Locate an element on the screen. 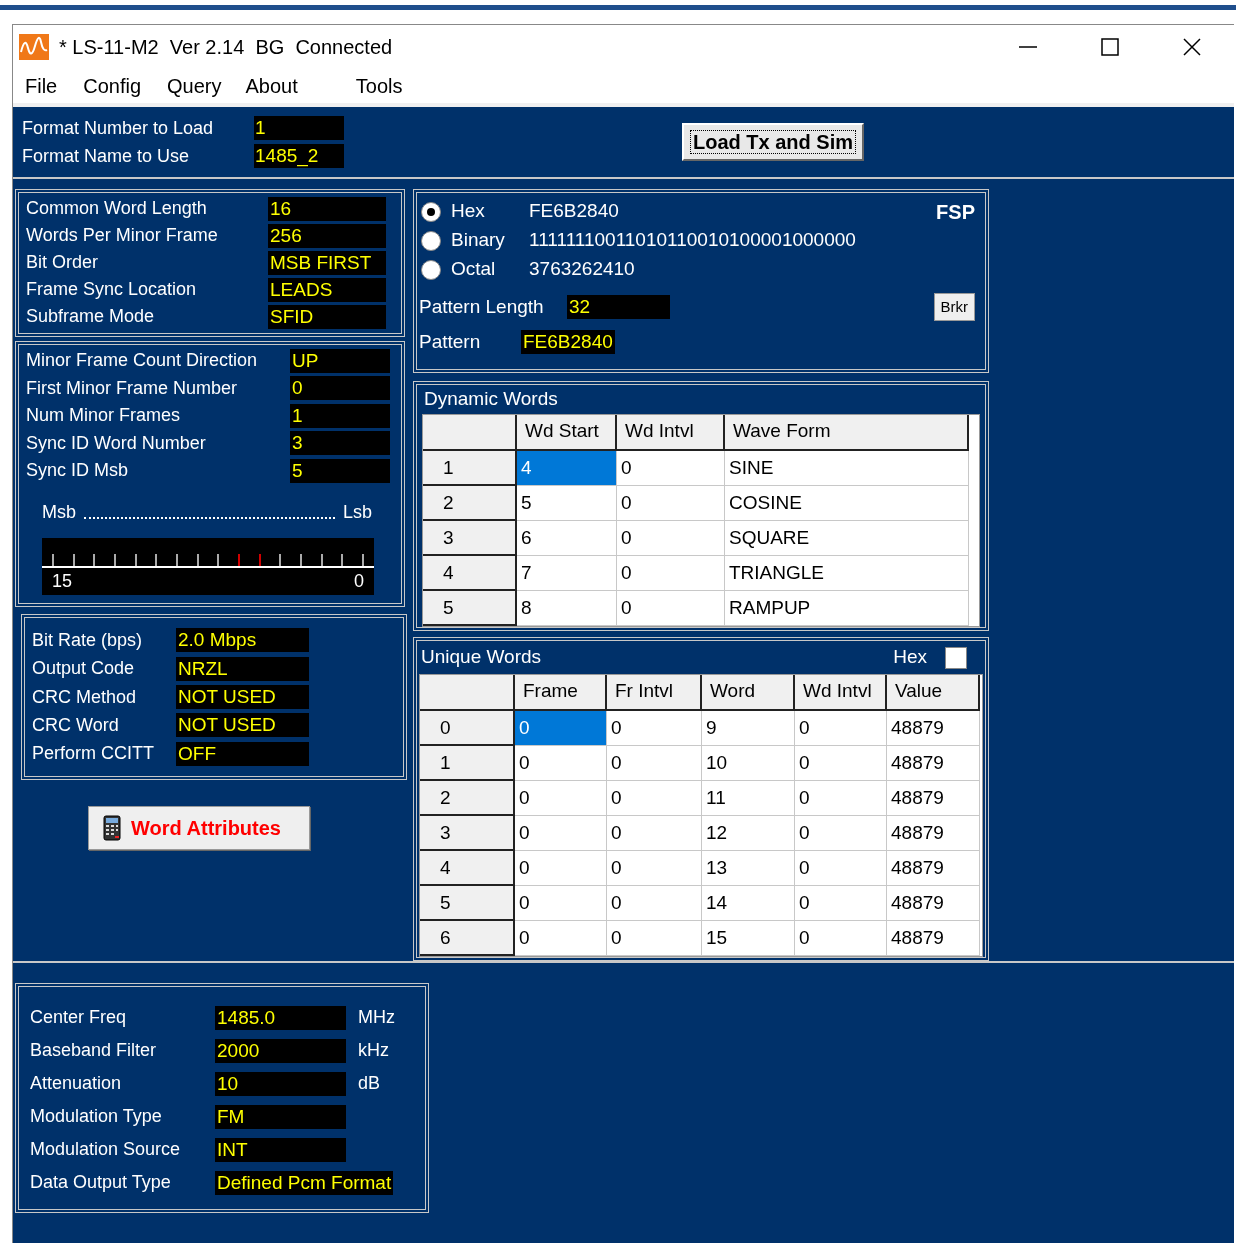 Image resolution: width=1236 pixels, height=1243 pixels. table-cell: 15 is located at coordinates (748, 938).